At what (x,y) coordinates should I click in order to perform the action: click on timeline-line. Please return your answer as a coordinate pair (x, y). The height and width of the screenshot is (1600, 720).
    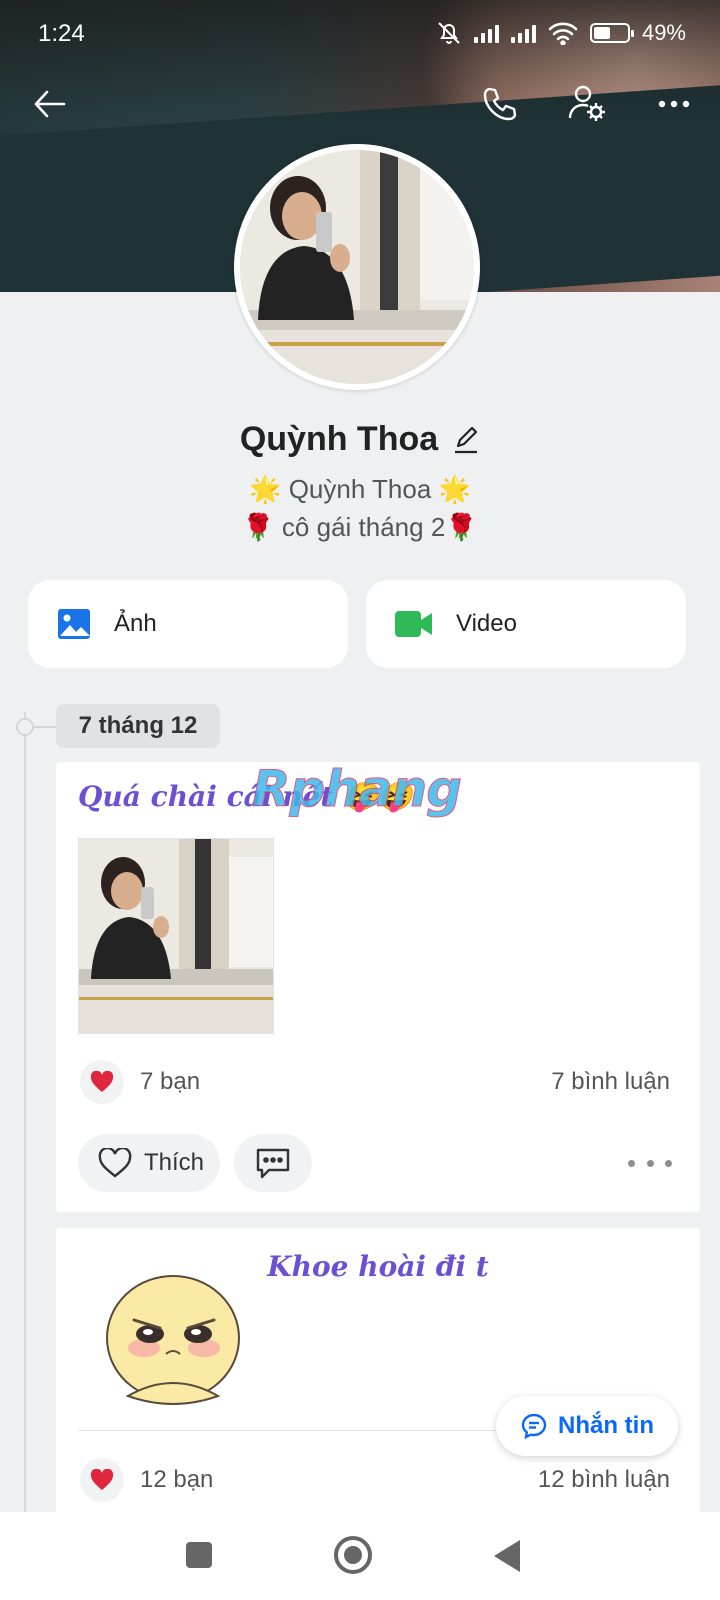
    Looking at the image, I should click on (25, 1112).